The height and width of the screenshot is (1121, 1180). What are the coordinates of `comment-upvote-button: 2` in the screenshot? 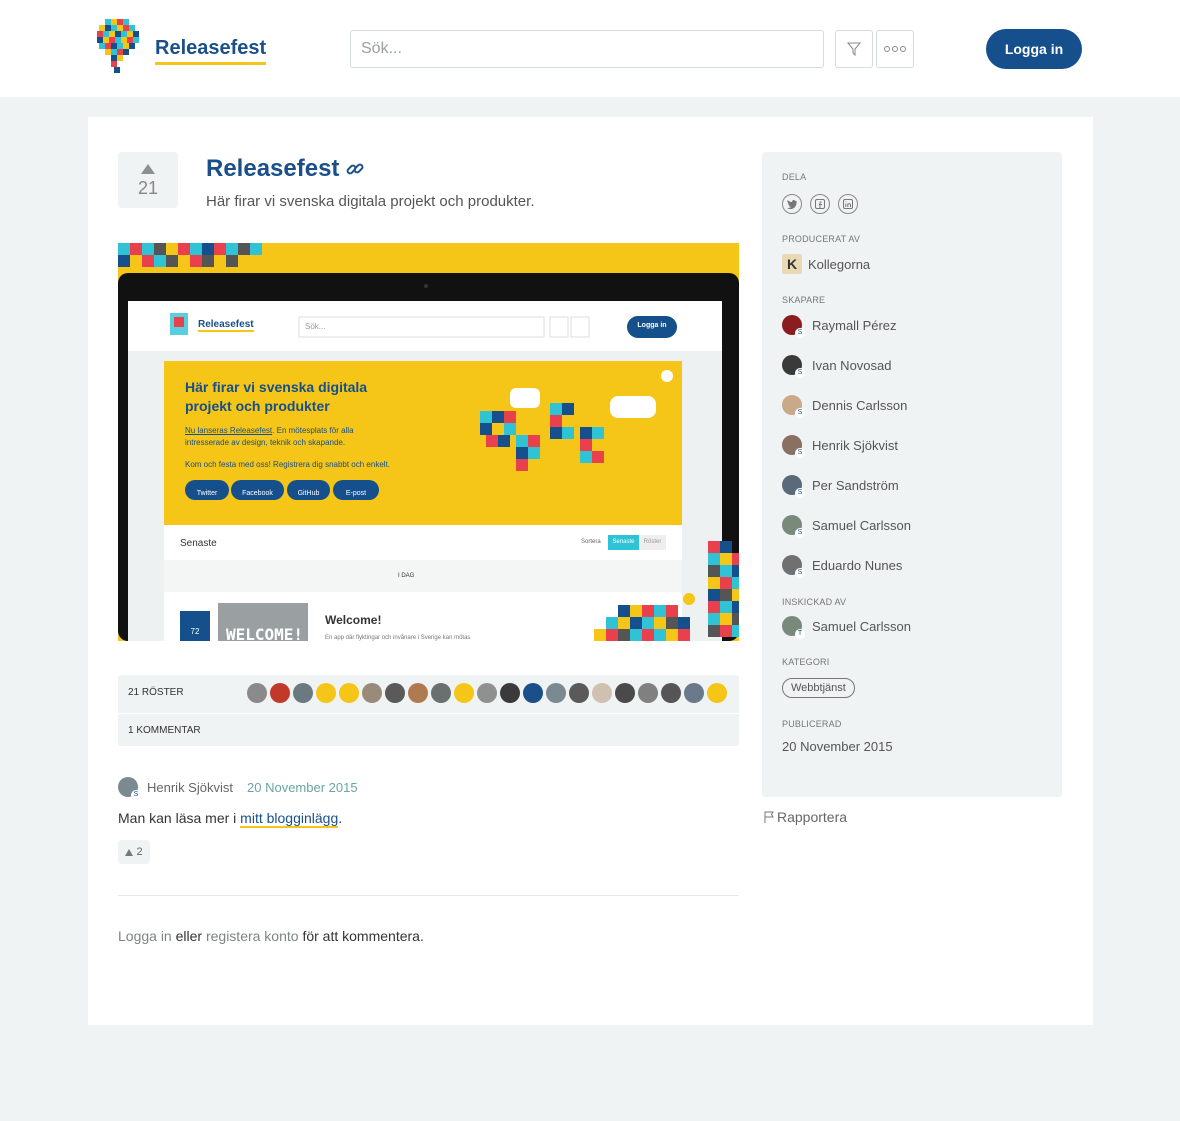 It's located at (134, 852).